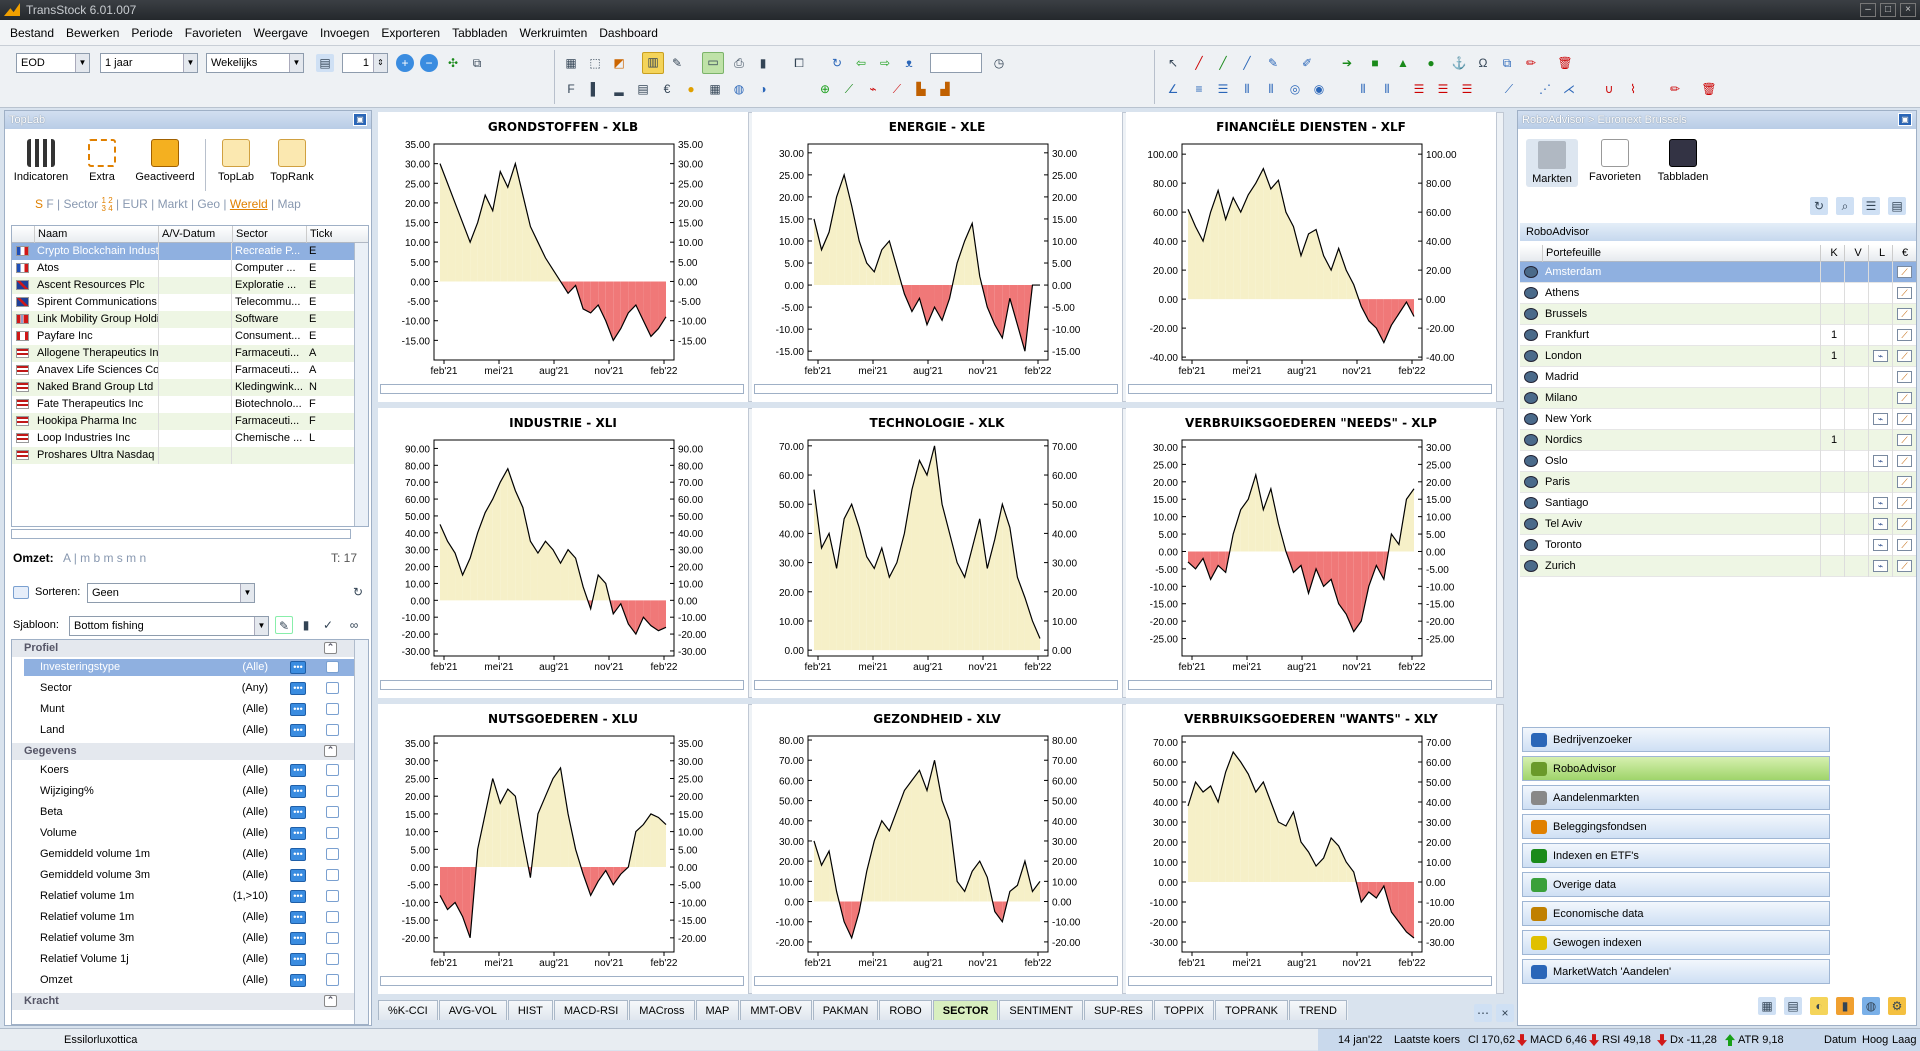 The height and width of the screenshot is (1051, 1920). What do you see at coordinates (1459, 63) in the screenshot?
I see `anchor-icon: ⚓` at bounding box center [1459, 63].